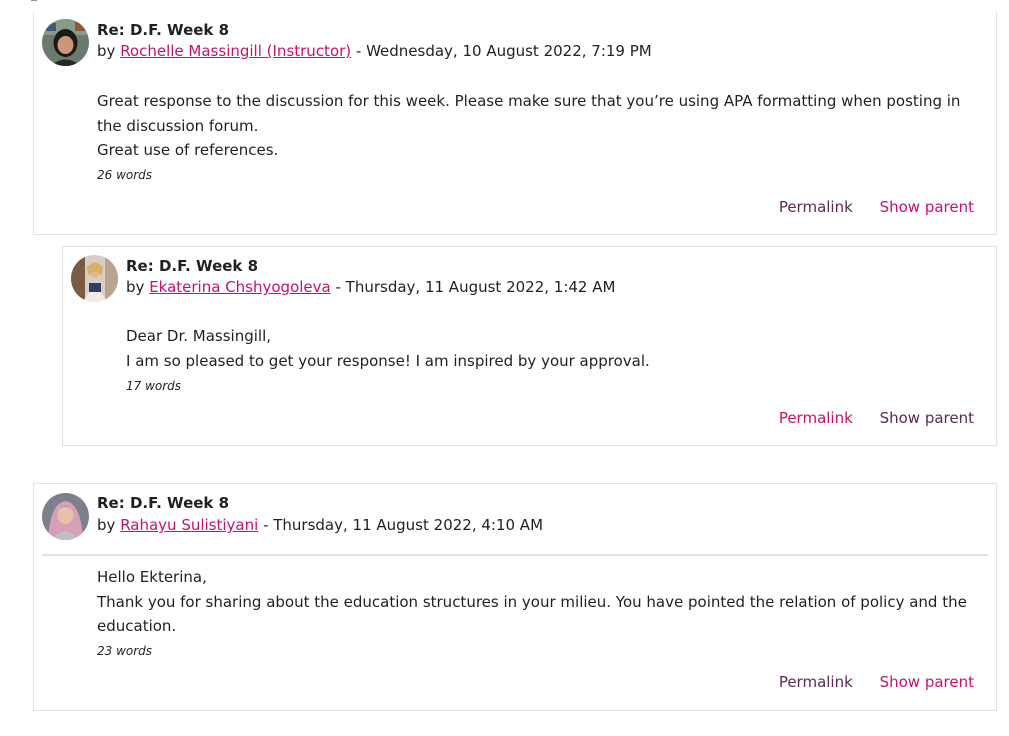 This screenshot has width=1009, height=736. Describe the element at coordinates (199, 336) in the screenshot. I see `post-paragraph: Dear Dr. Massingill,` at that location.